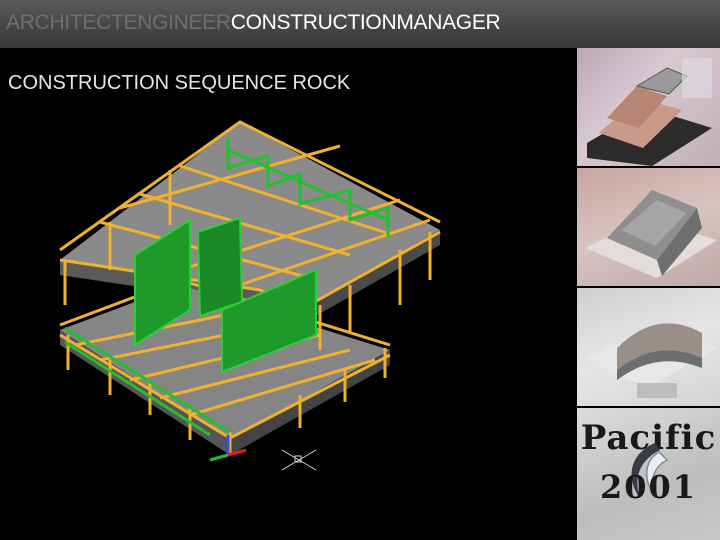 This screenshot has height=540, width=720. I want to click on cursor-crosshair-icon, so click(299, 460).